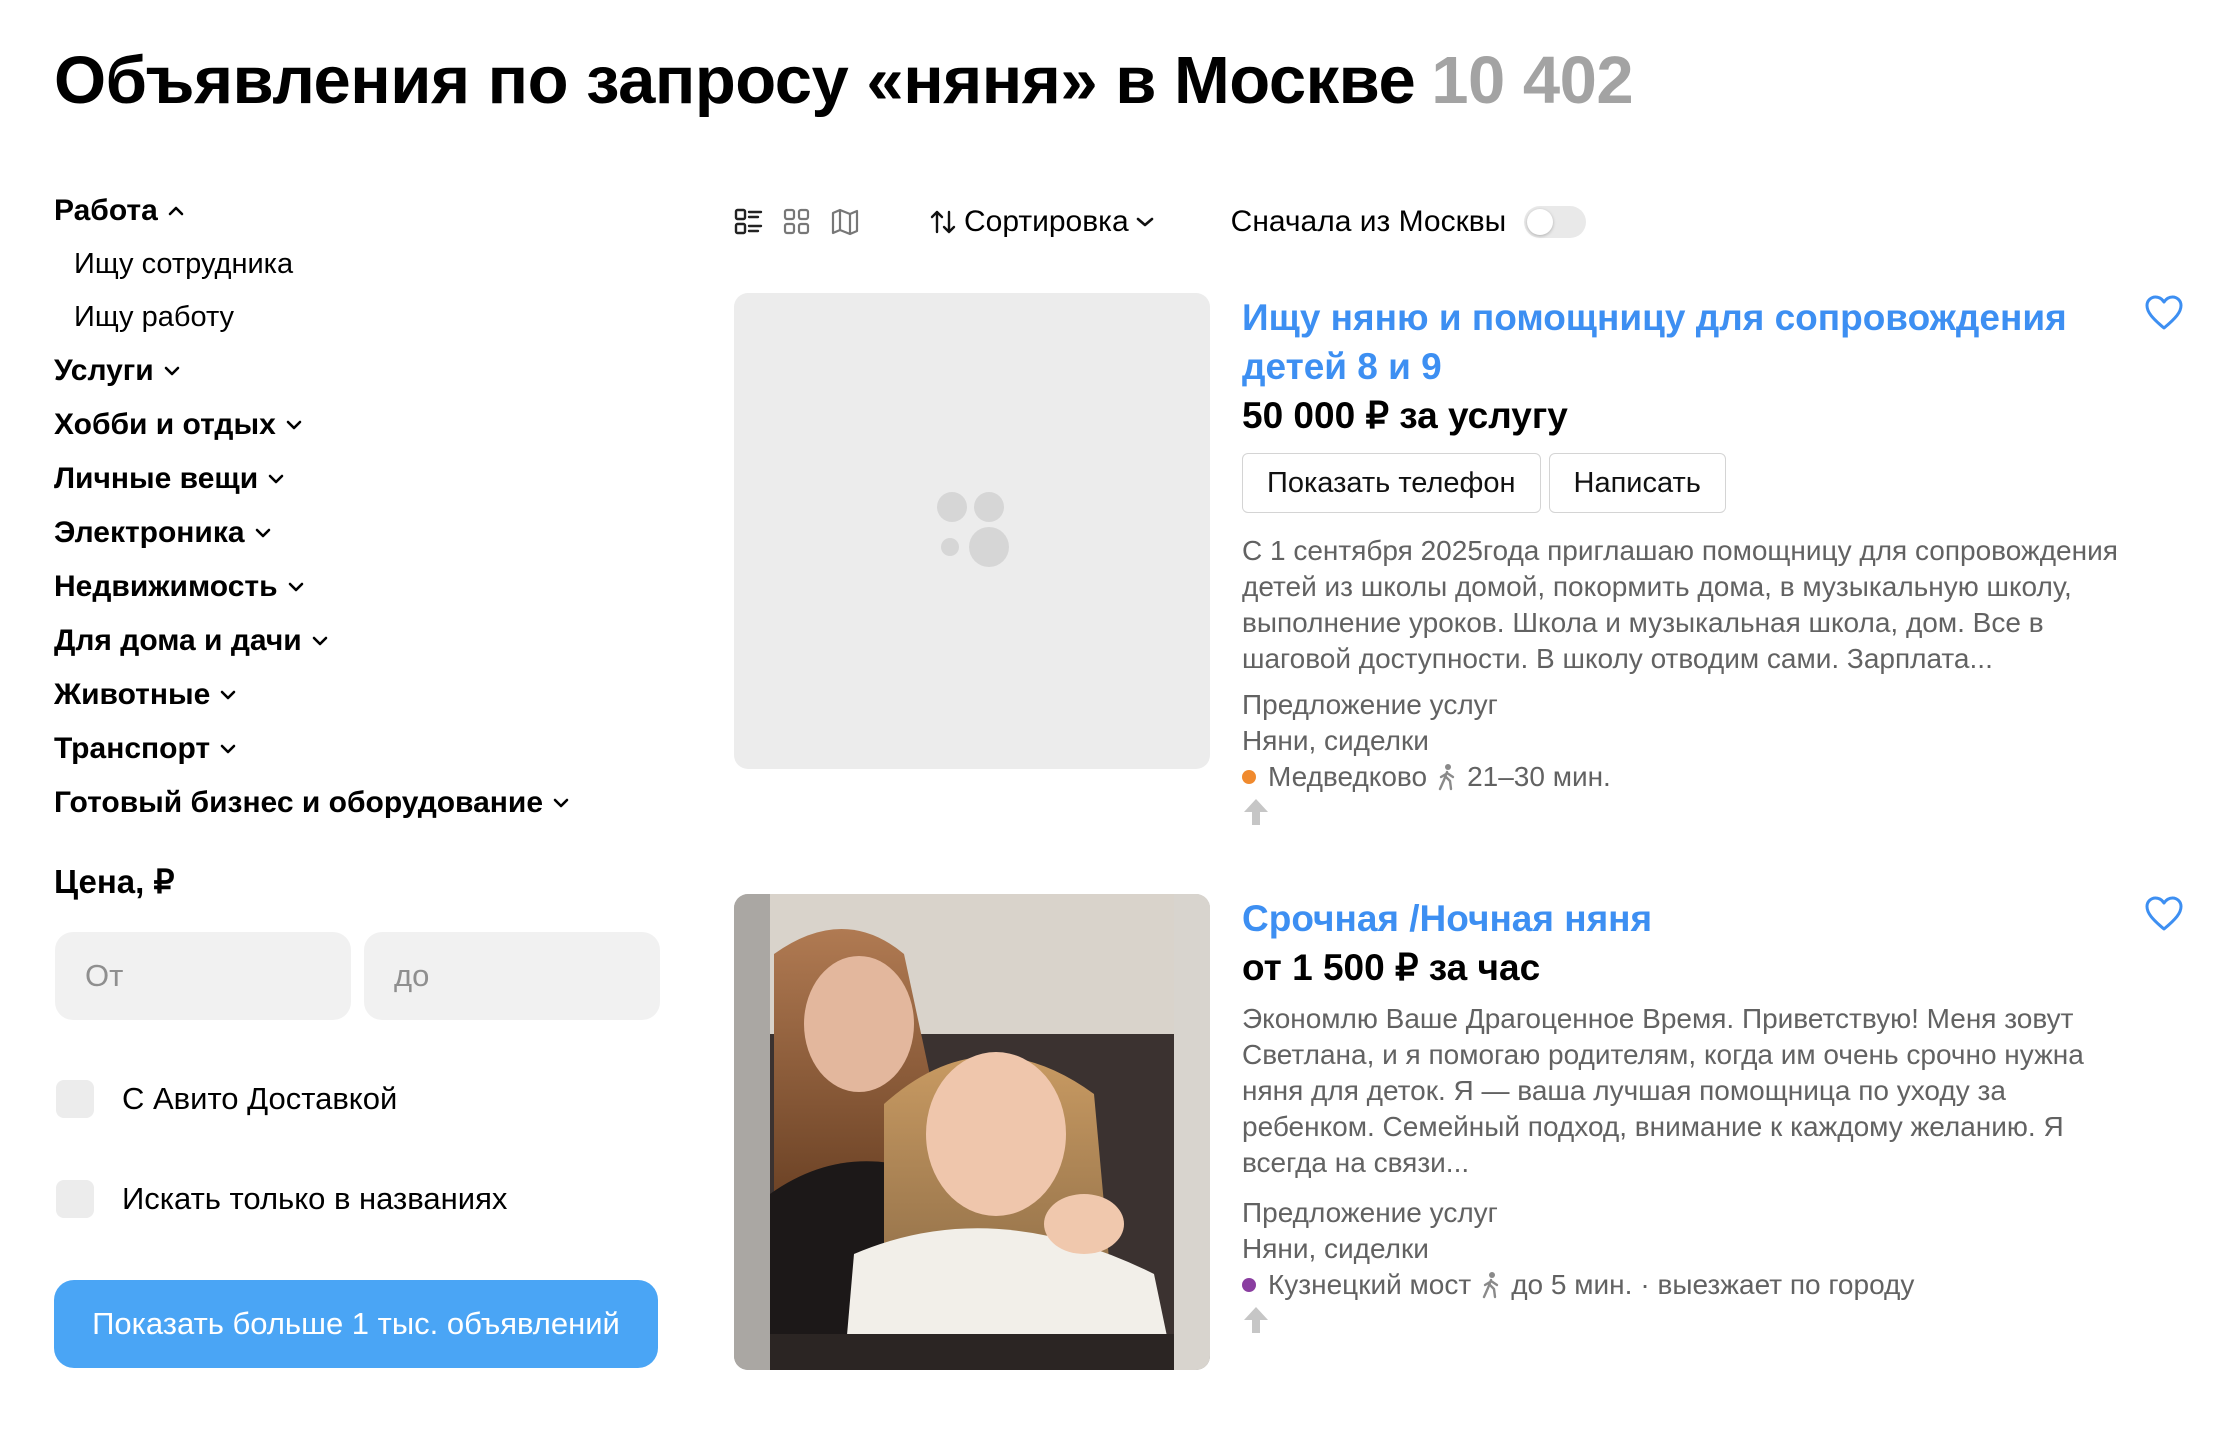  Describe the element at coordinates (1532, 80) in the screenshot. I see `results-count: 10 402` at that location.